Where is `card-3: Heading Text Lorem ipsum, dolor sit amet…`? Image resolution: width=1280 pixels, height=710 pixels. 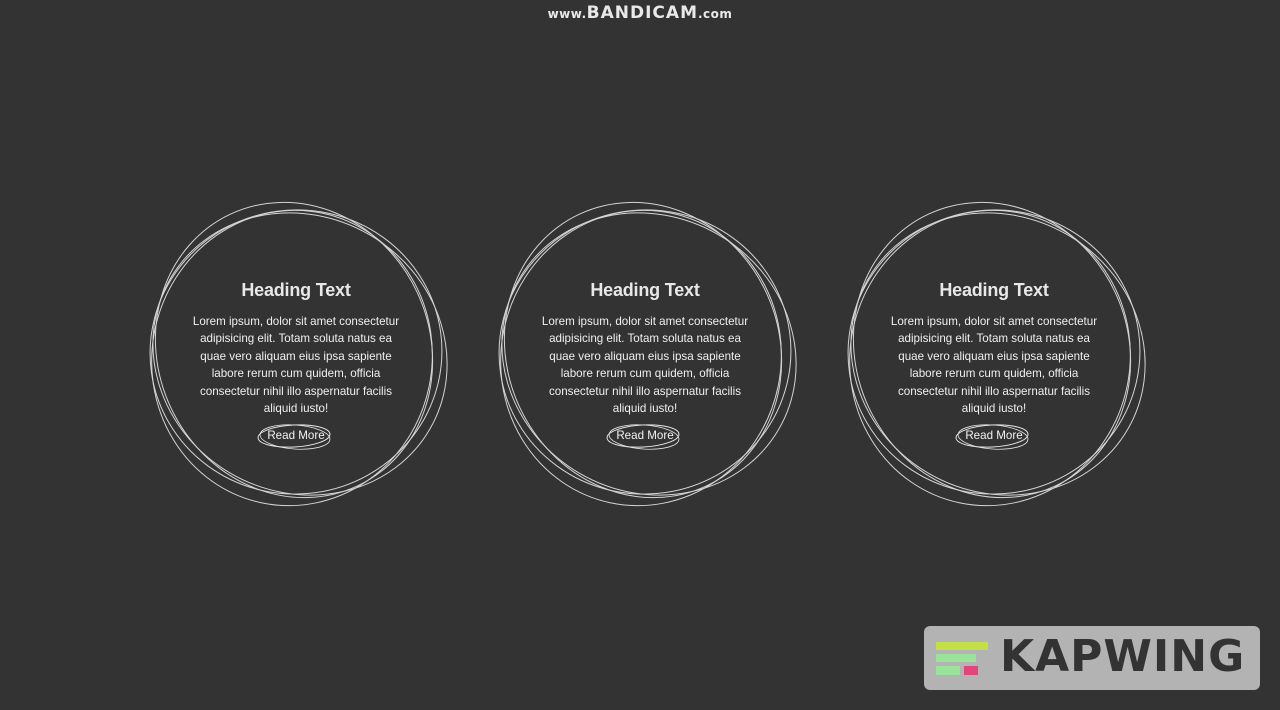
card-3: Heading Text Lorem ipsum, dolor sit amet… is located at coordinates (994, 356).